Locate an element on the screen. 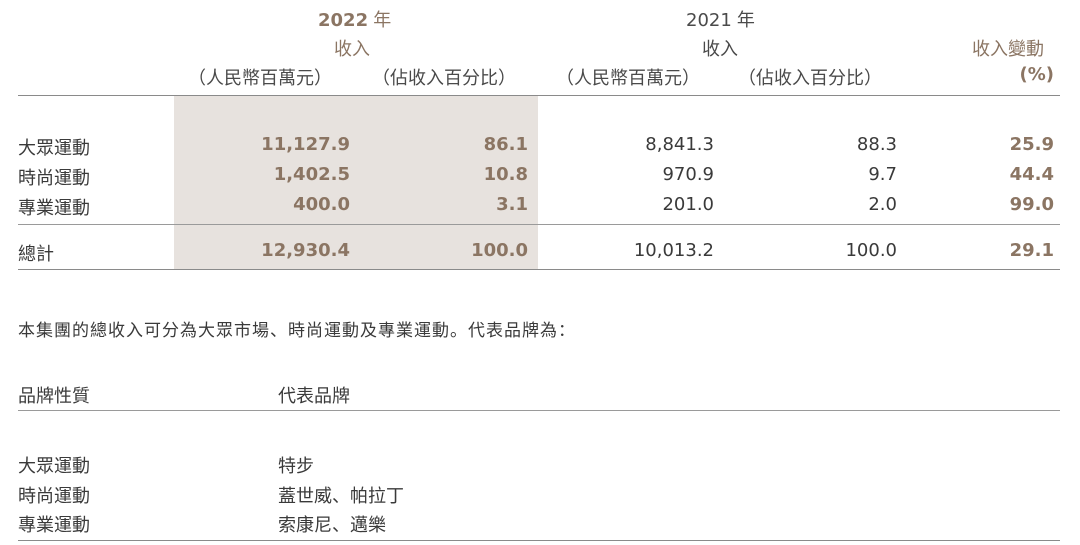 Image resolution: width=1080 pixels, height=545 pixels. total-rev-2022: 12,930.4 is located at coordinates (305, 250).